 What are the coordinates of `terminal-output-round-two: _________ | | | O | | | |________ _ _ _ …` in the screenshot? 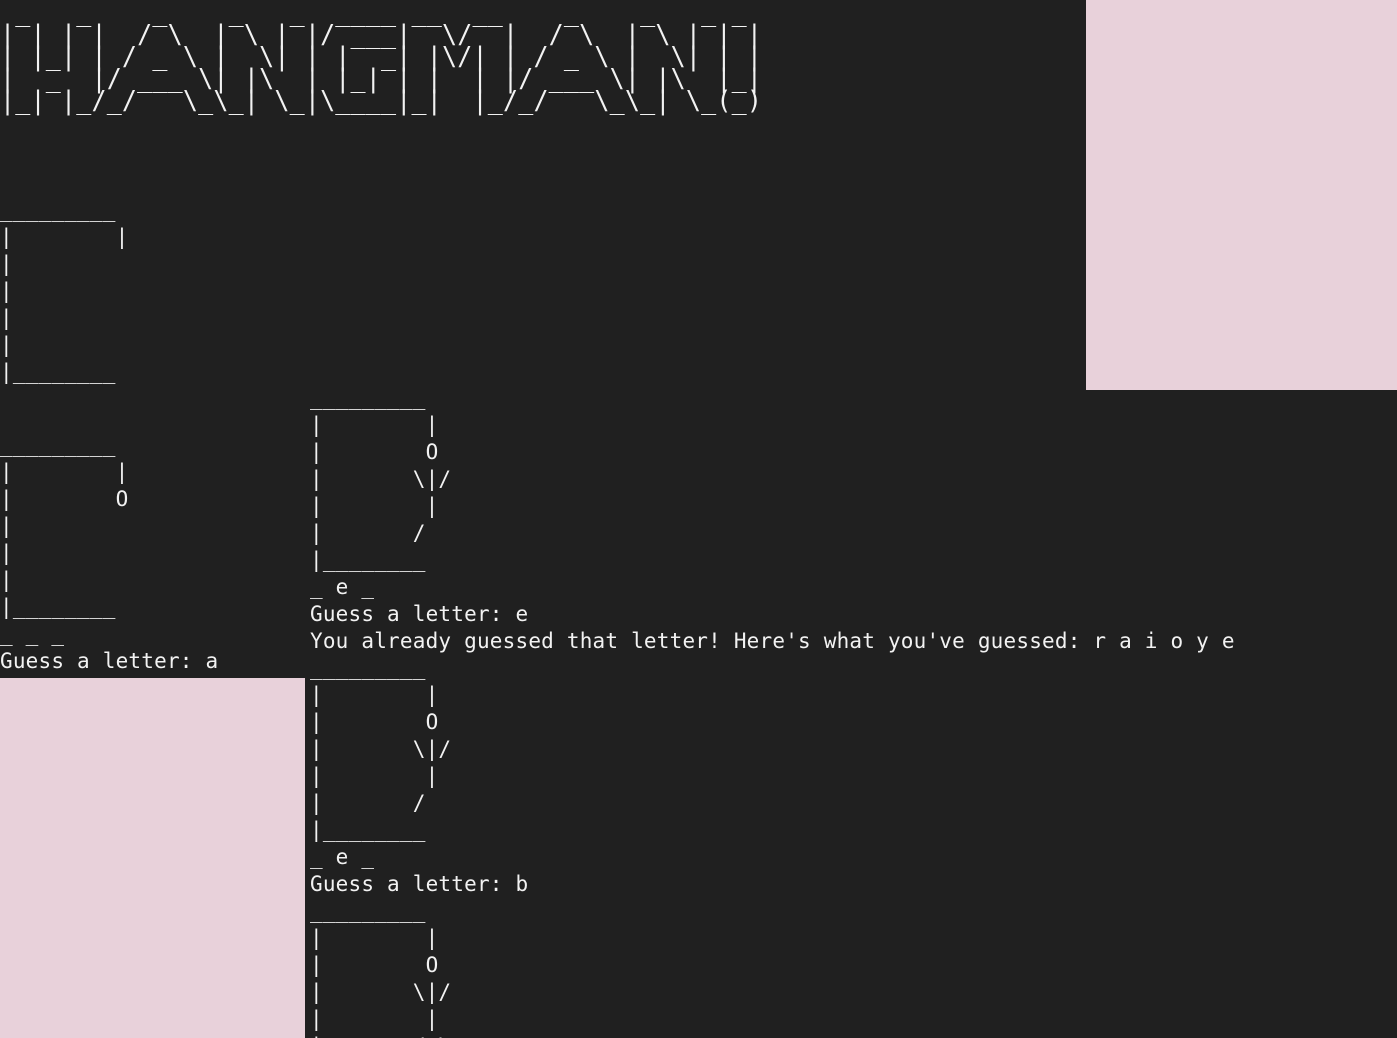 It's located at (109, 553).